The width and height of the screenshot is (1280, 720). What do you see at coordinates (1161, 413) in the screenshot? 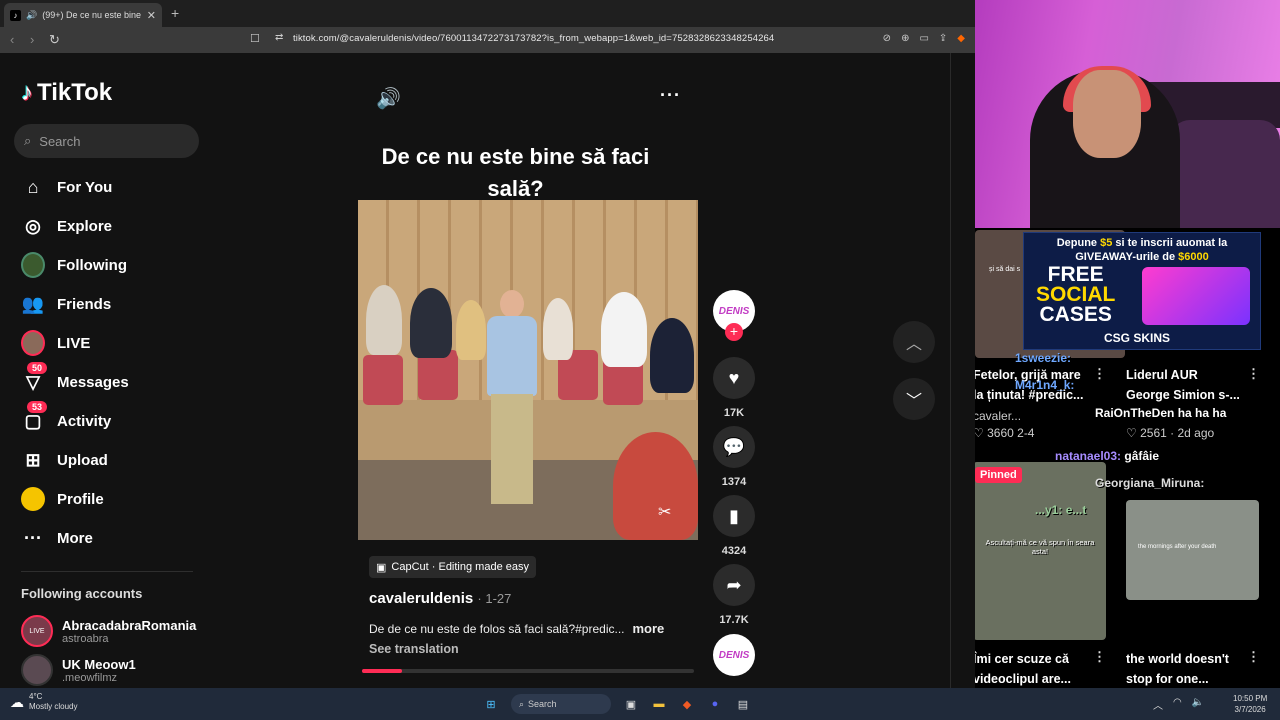
I see `chat-message: RaiOnTheDen ha ha ha` at bounding box center [1161, 413].